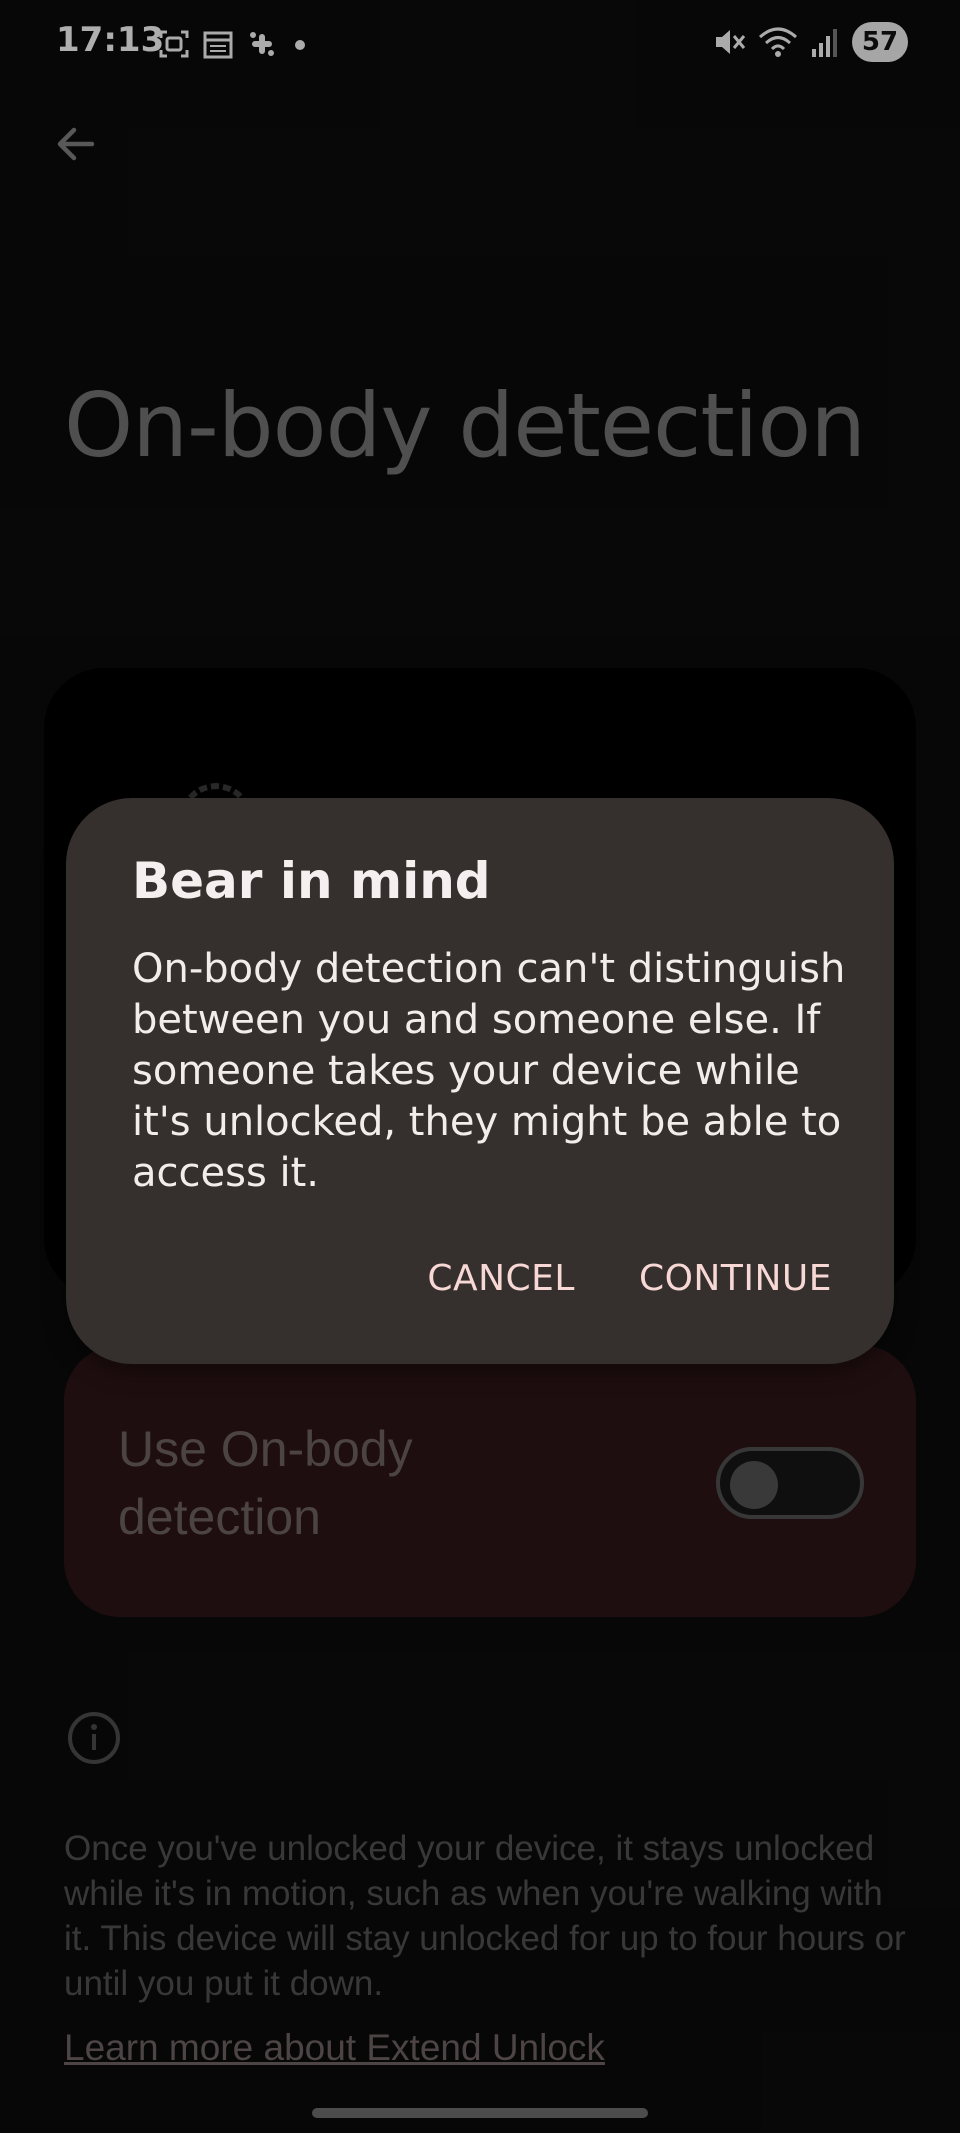 This screenshot has width=960, height=2133. I want to click on dialog-actions: CANCEL CONTINUE, so click(629, 1278).